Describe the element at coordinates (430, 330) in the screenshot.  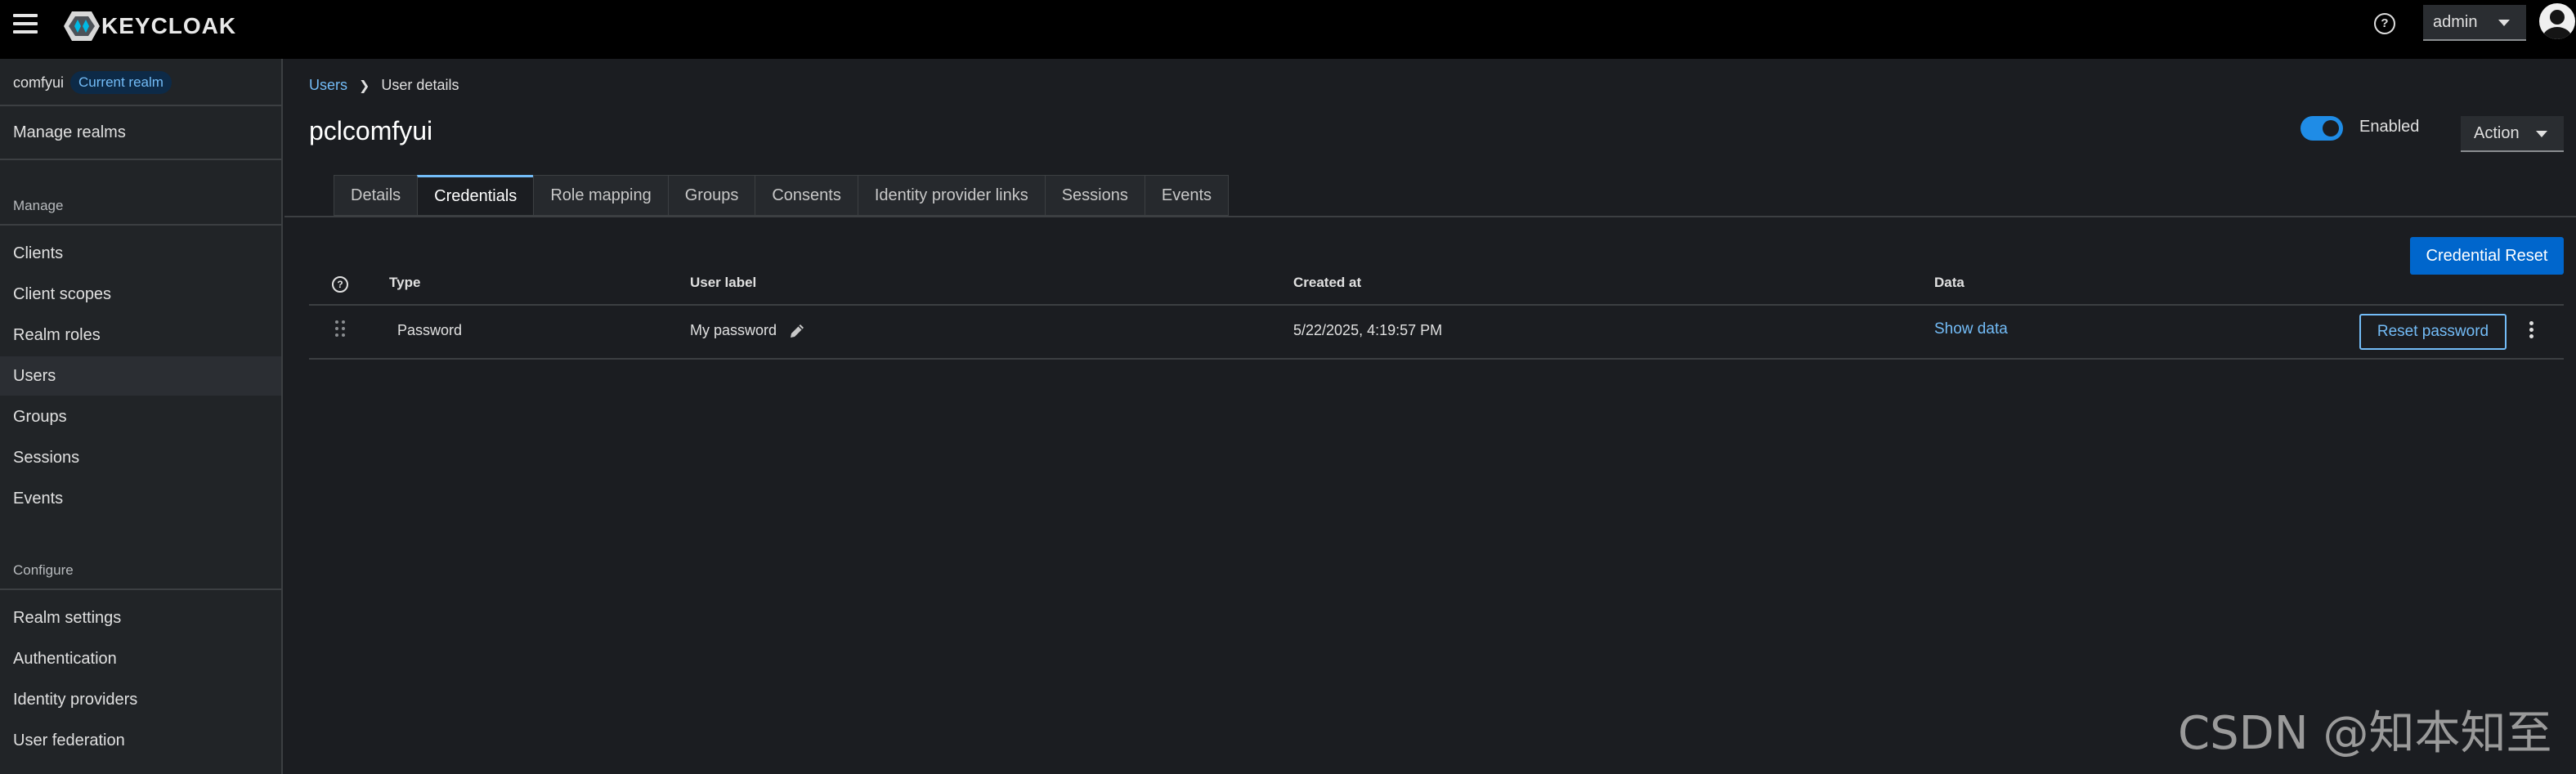
I see `cell-type: Password` at that location.